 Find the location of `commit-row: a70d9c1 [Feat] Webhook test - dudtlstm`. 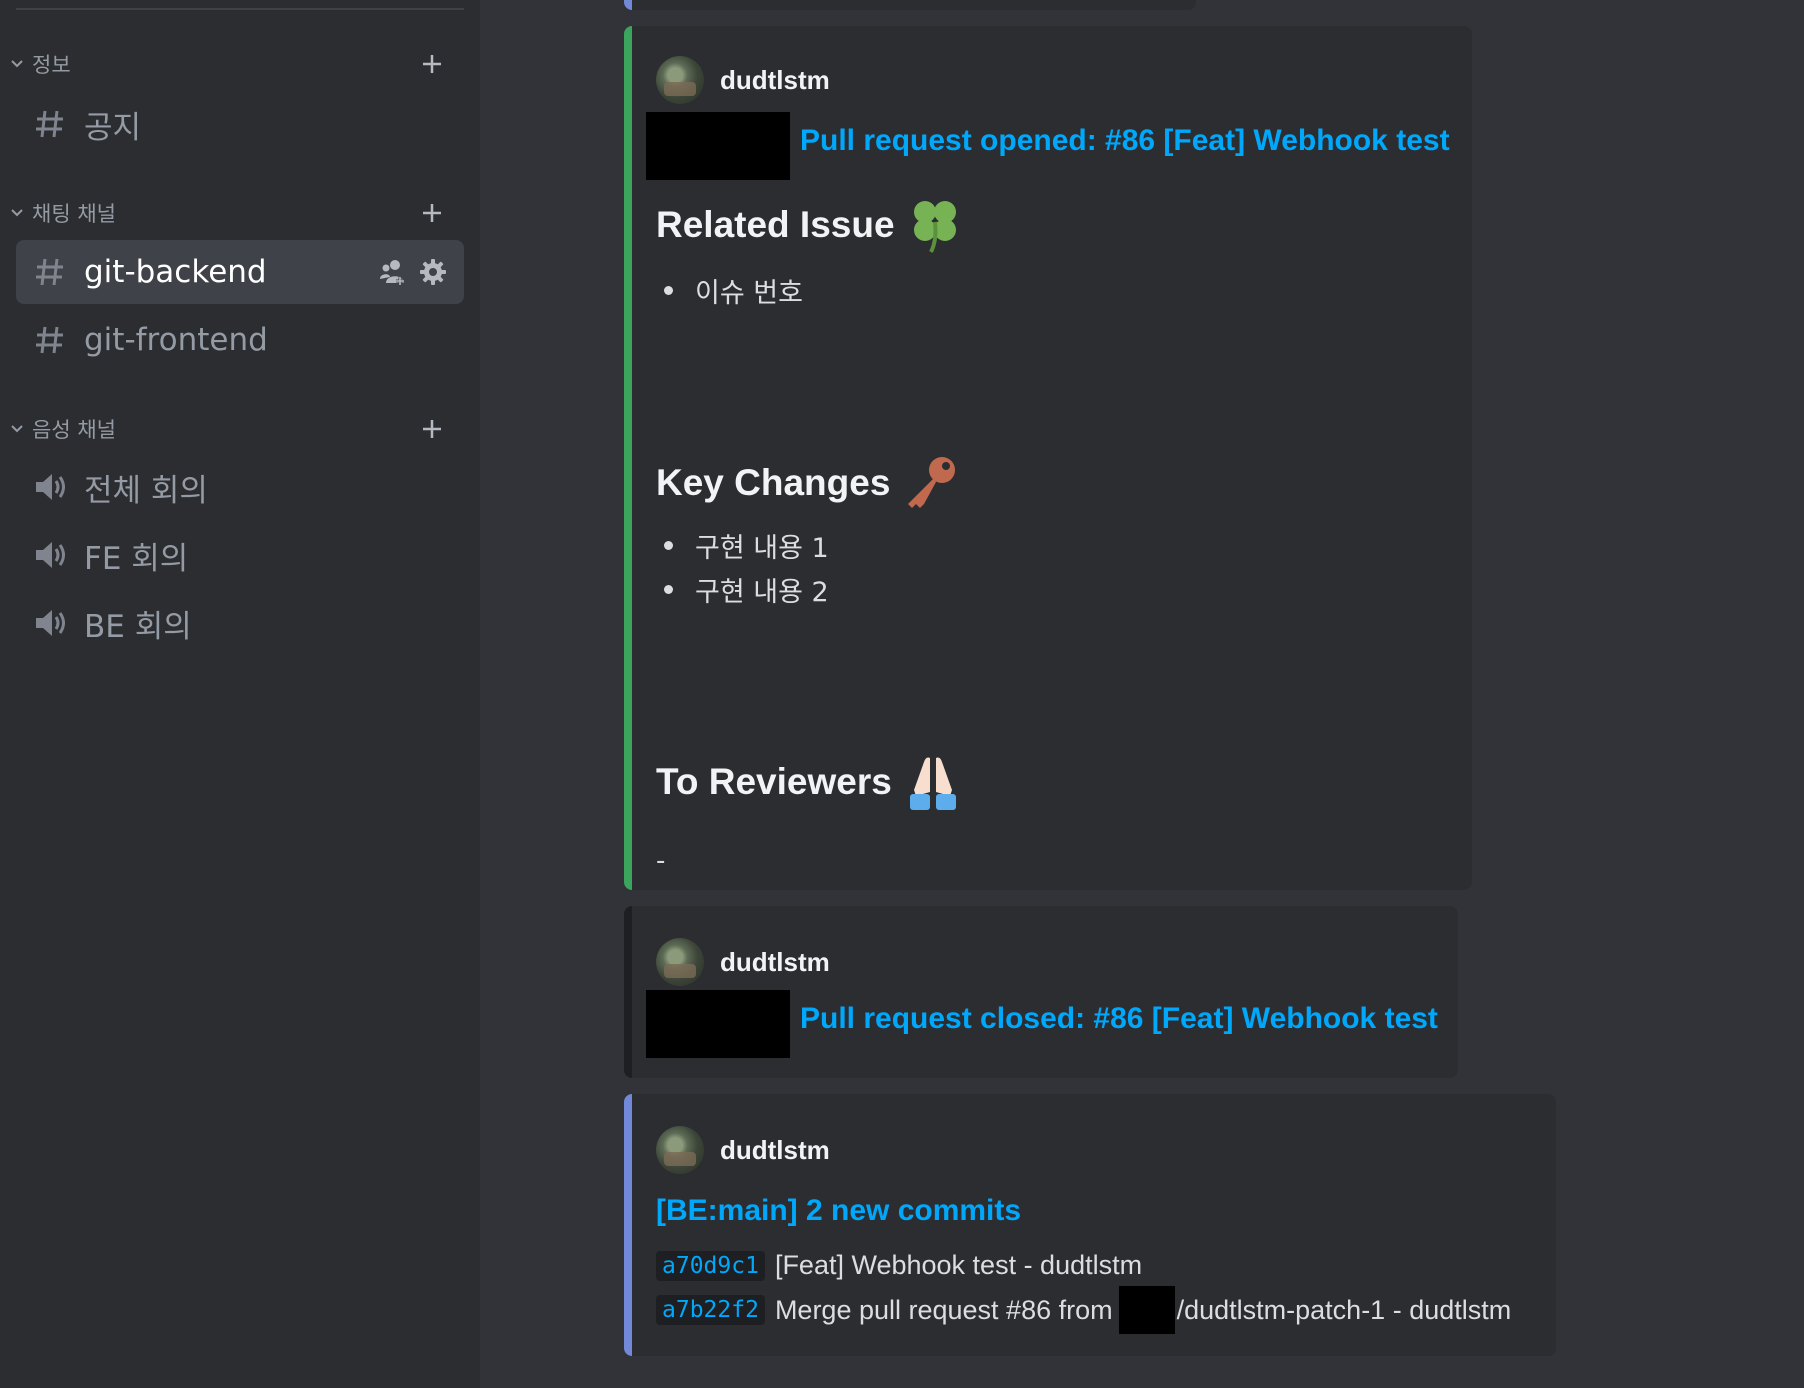

commit-row: a70d9c1 [Feat] Webhook test - dudtlstm is located at coordinates (899, 1265).